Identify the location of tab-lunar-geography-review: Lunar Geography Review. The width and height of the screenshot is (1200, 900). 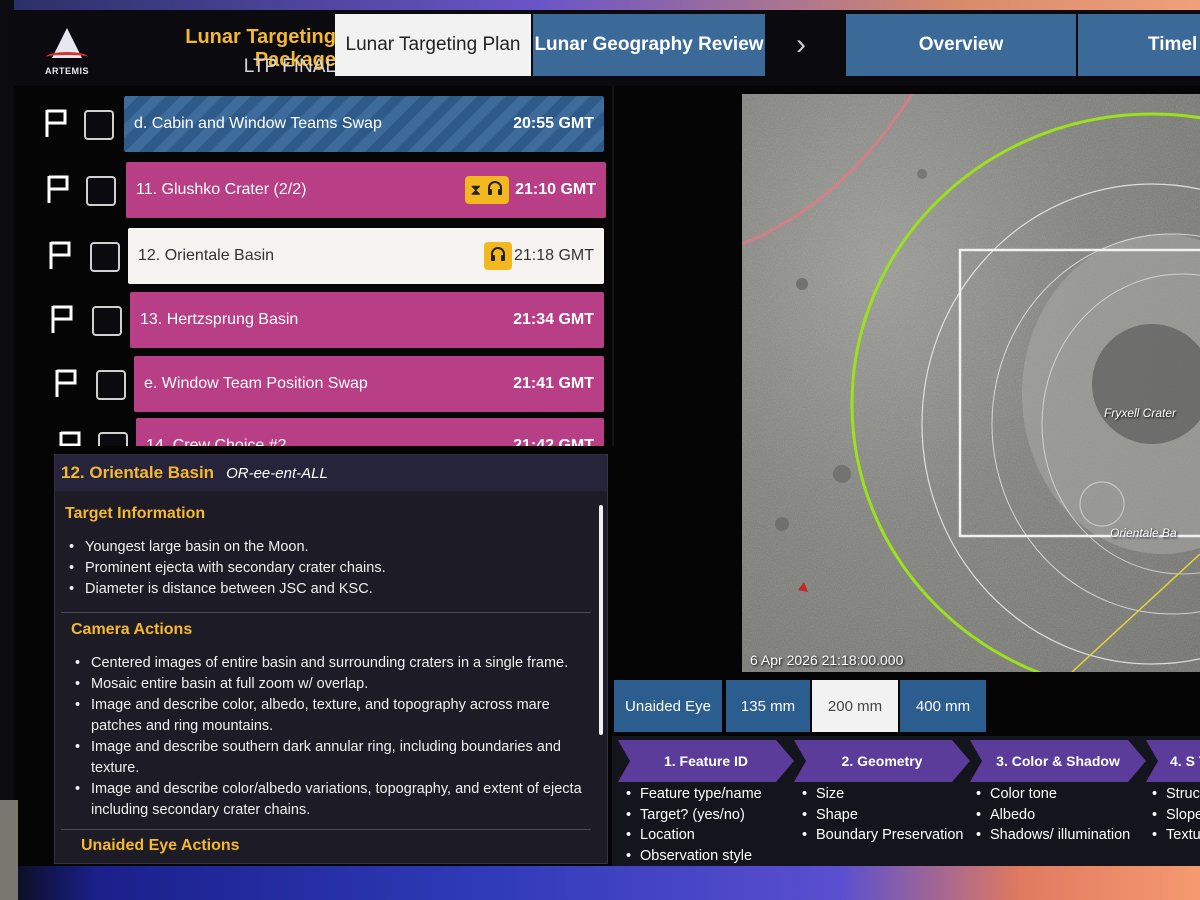
(649, 45).